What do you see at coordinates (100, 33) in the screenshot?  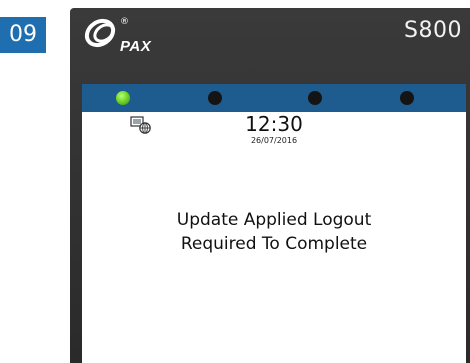 I see `pax-swirl-icon` at bounding box center [100, 33].